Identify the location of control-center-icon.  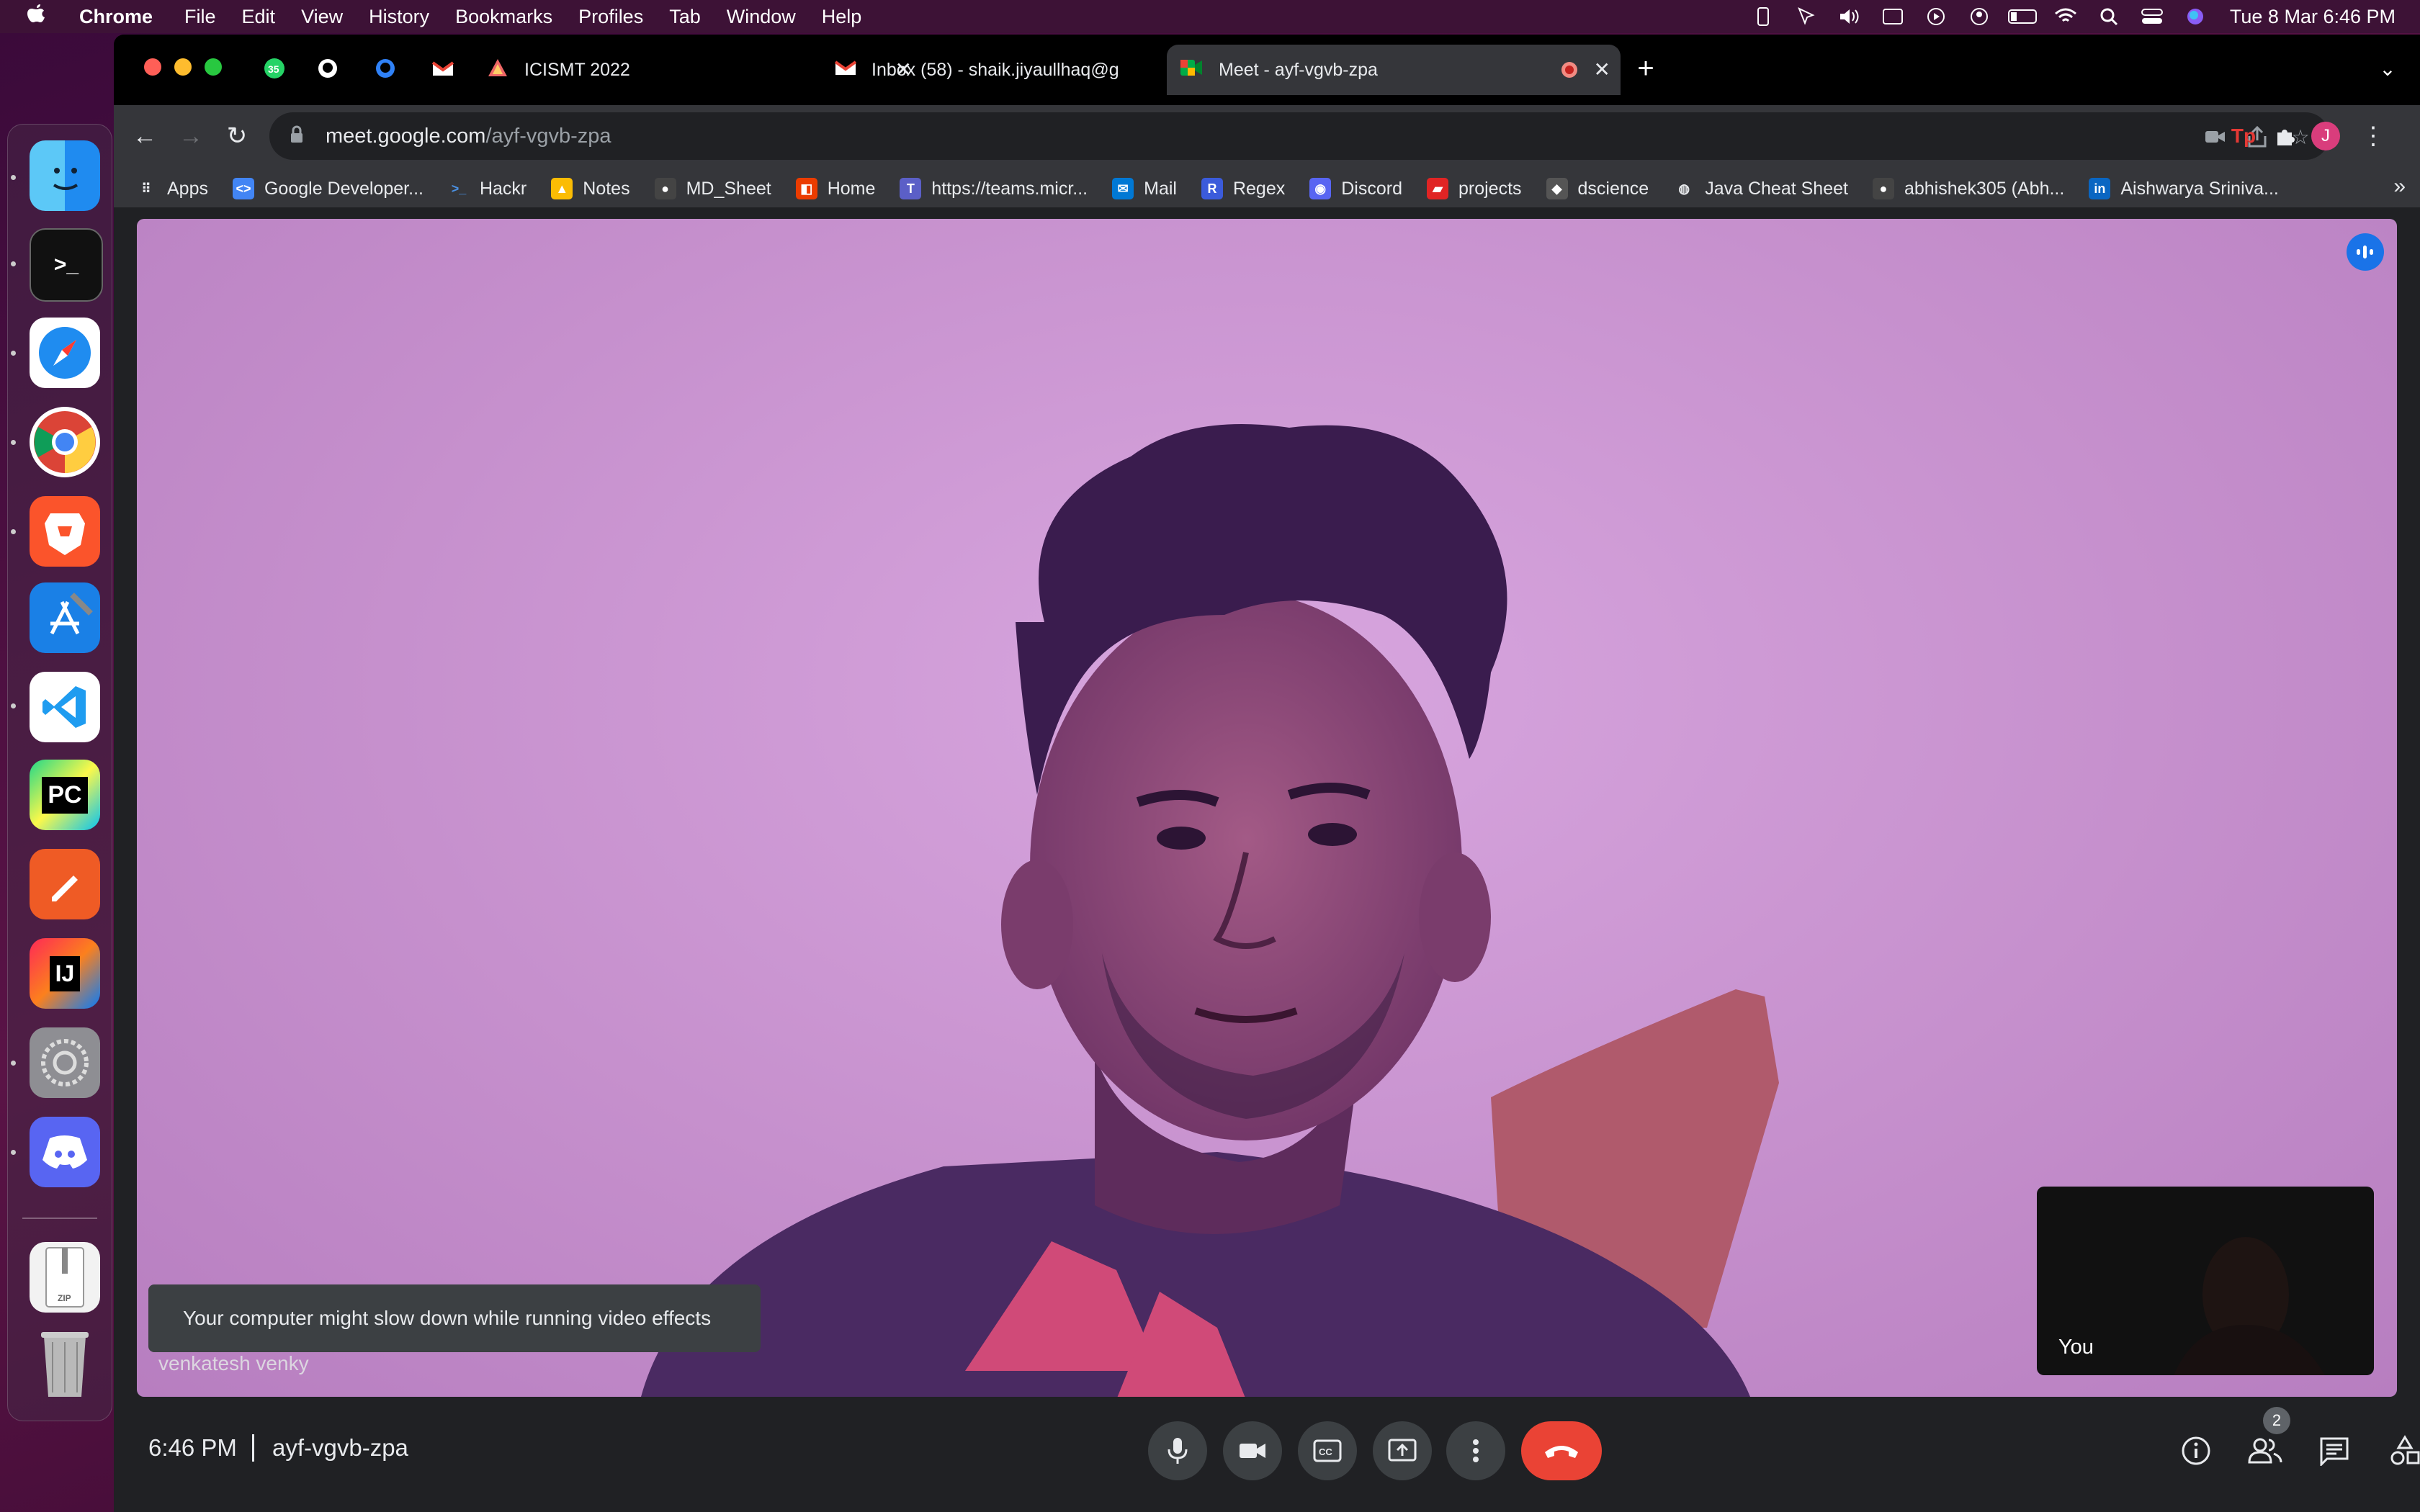
(2152, 16).